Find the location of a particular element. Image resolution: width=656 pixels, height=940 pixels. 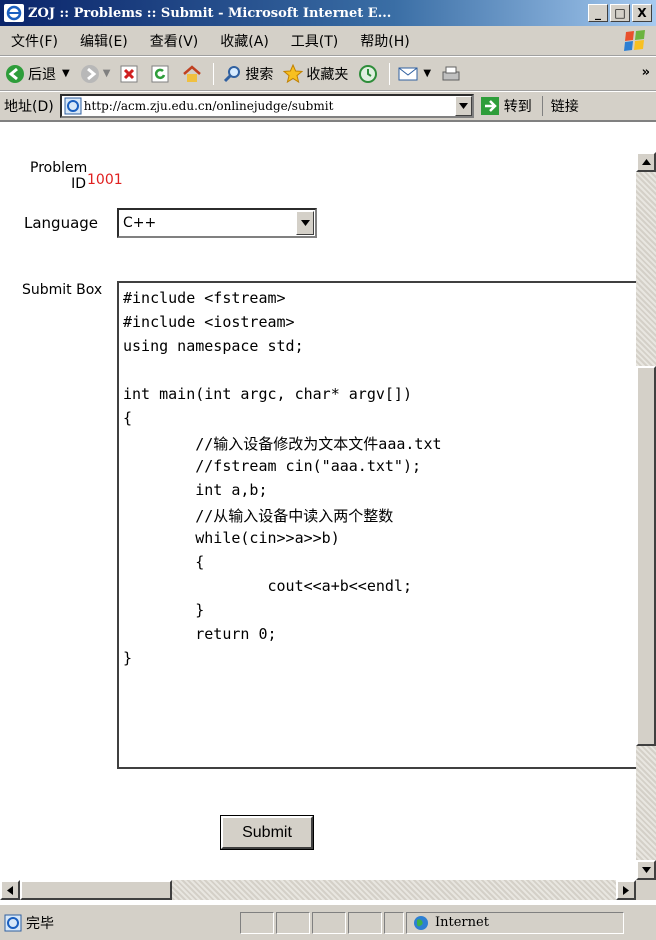

home-icon is located at coordinates (192, 73).